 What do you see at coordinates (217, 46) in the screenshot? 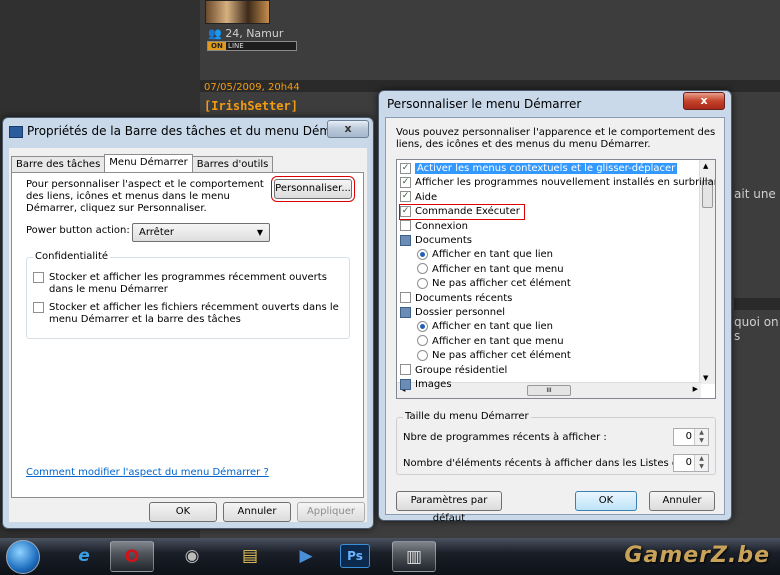
I see `status-on: ON` at bounding box center [217, 46].